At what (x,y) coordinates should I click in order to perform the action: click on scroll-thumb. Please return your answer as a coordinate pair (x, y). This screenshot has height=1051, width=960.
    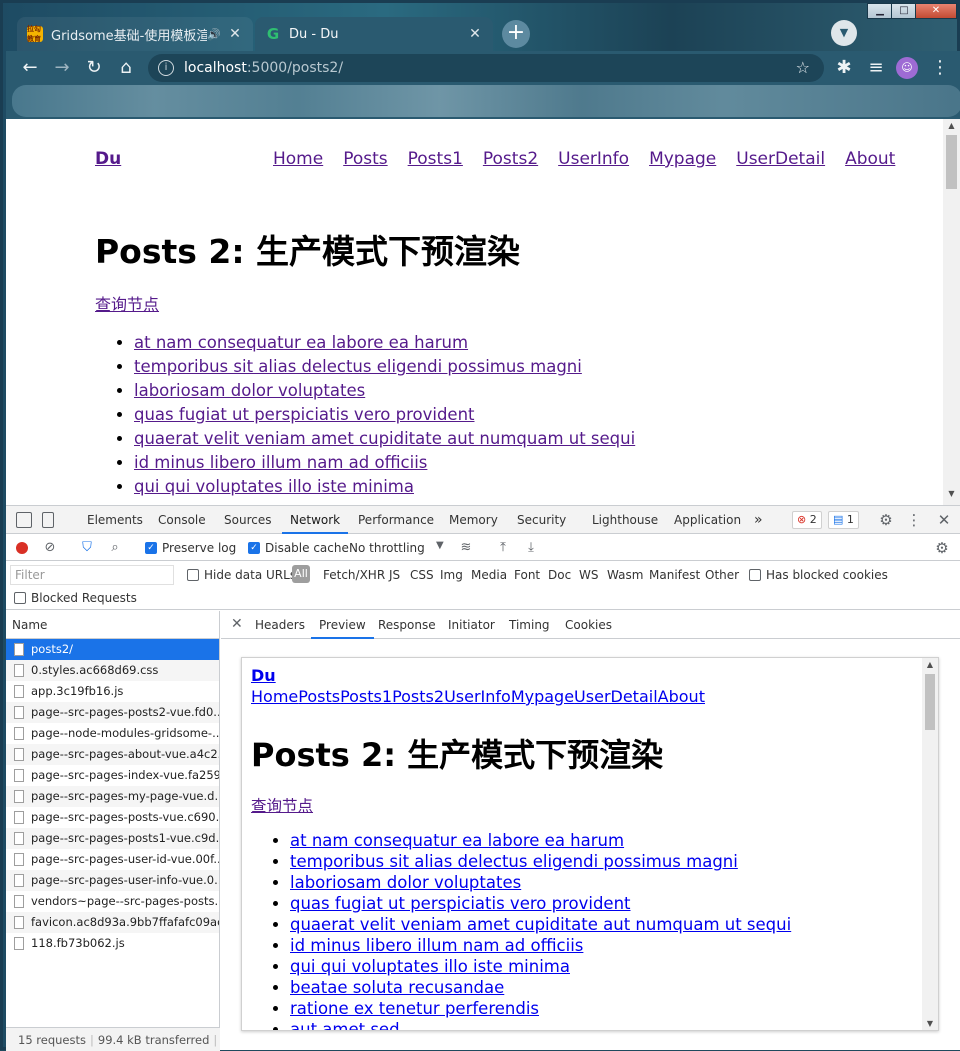
    Looking at the image, I should click on (930, 702).